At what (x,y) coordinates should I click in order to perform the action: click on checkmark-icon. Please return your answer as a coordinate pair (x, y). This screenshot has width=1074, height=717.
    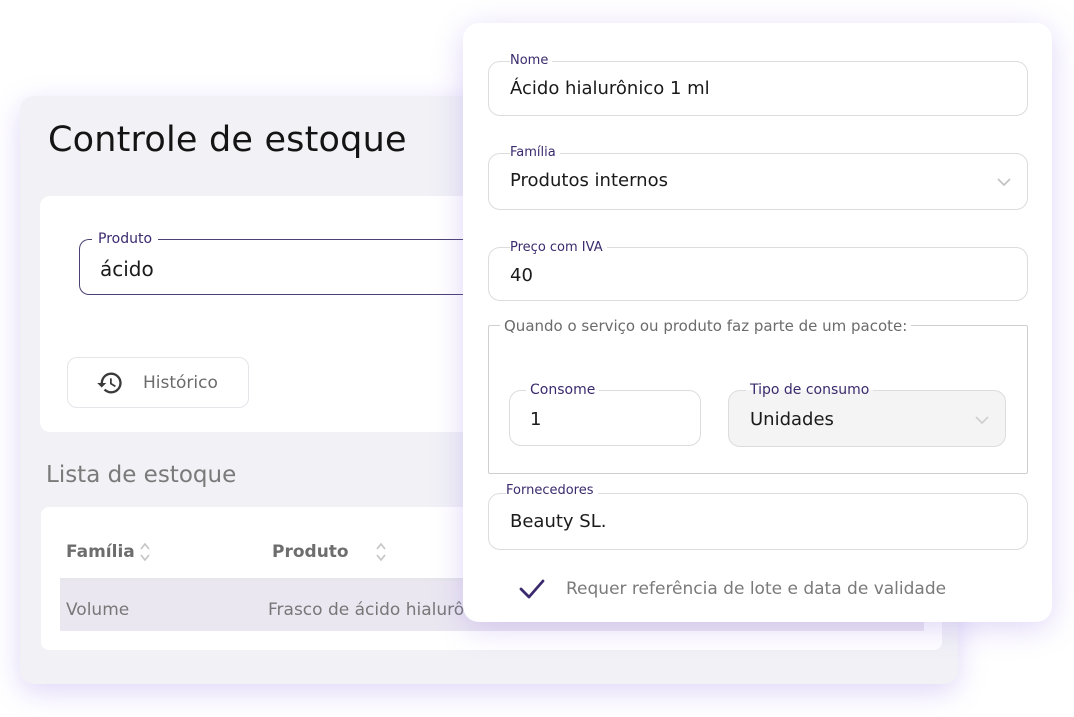
    Looking at the image, I should click on (532, 589).